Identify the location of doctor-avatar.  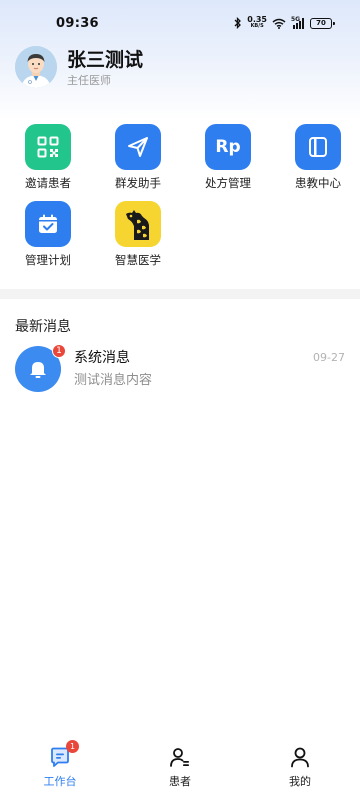
(36, 67).